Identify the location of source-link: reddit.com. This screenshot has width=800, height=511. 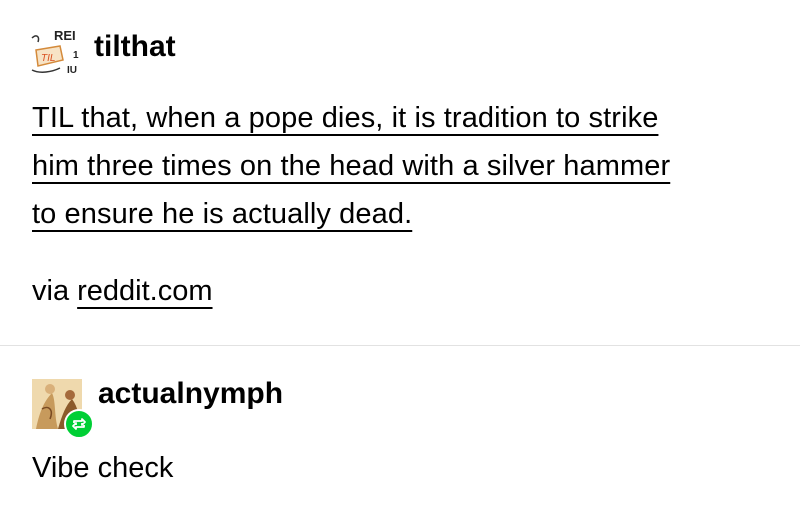
(144, 291).